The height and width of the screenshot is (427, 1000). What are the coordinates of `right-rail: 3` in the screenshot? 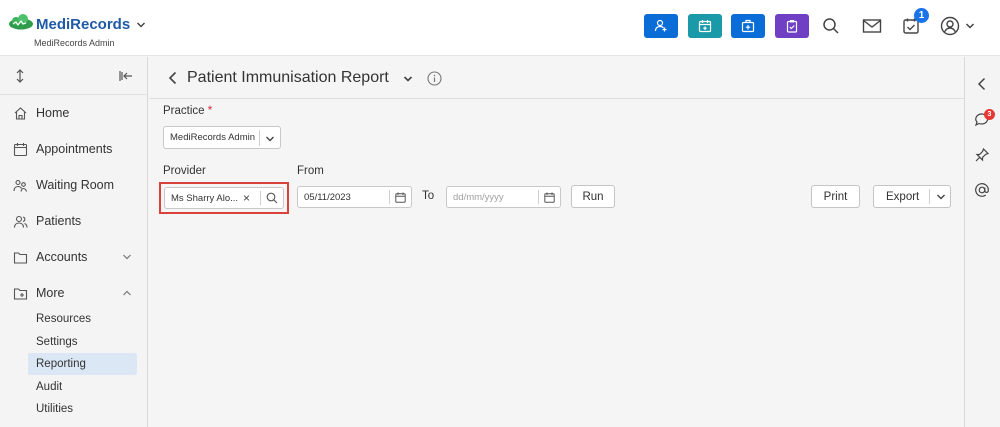 It's located at (982, 242).